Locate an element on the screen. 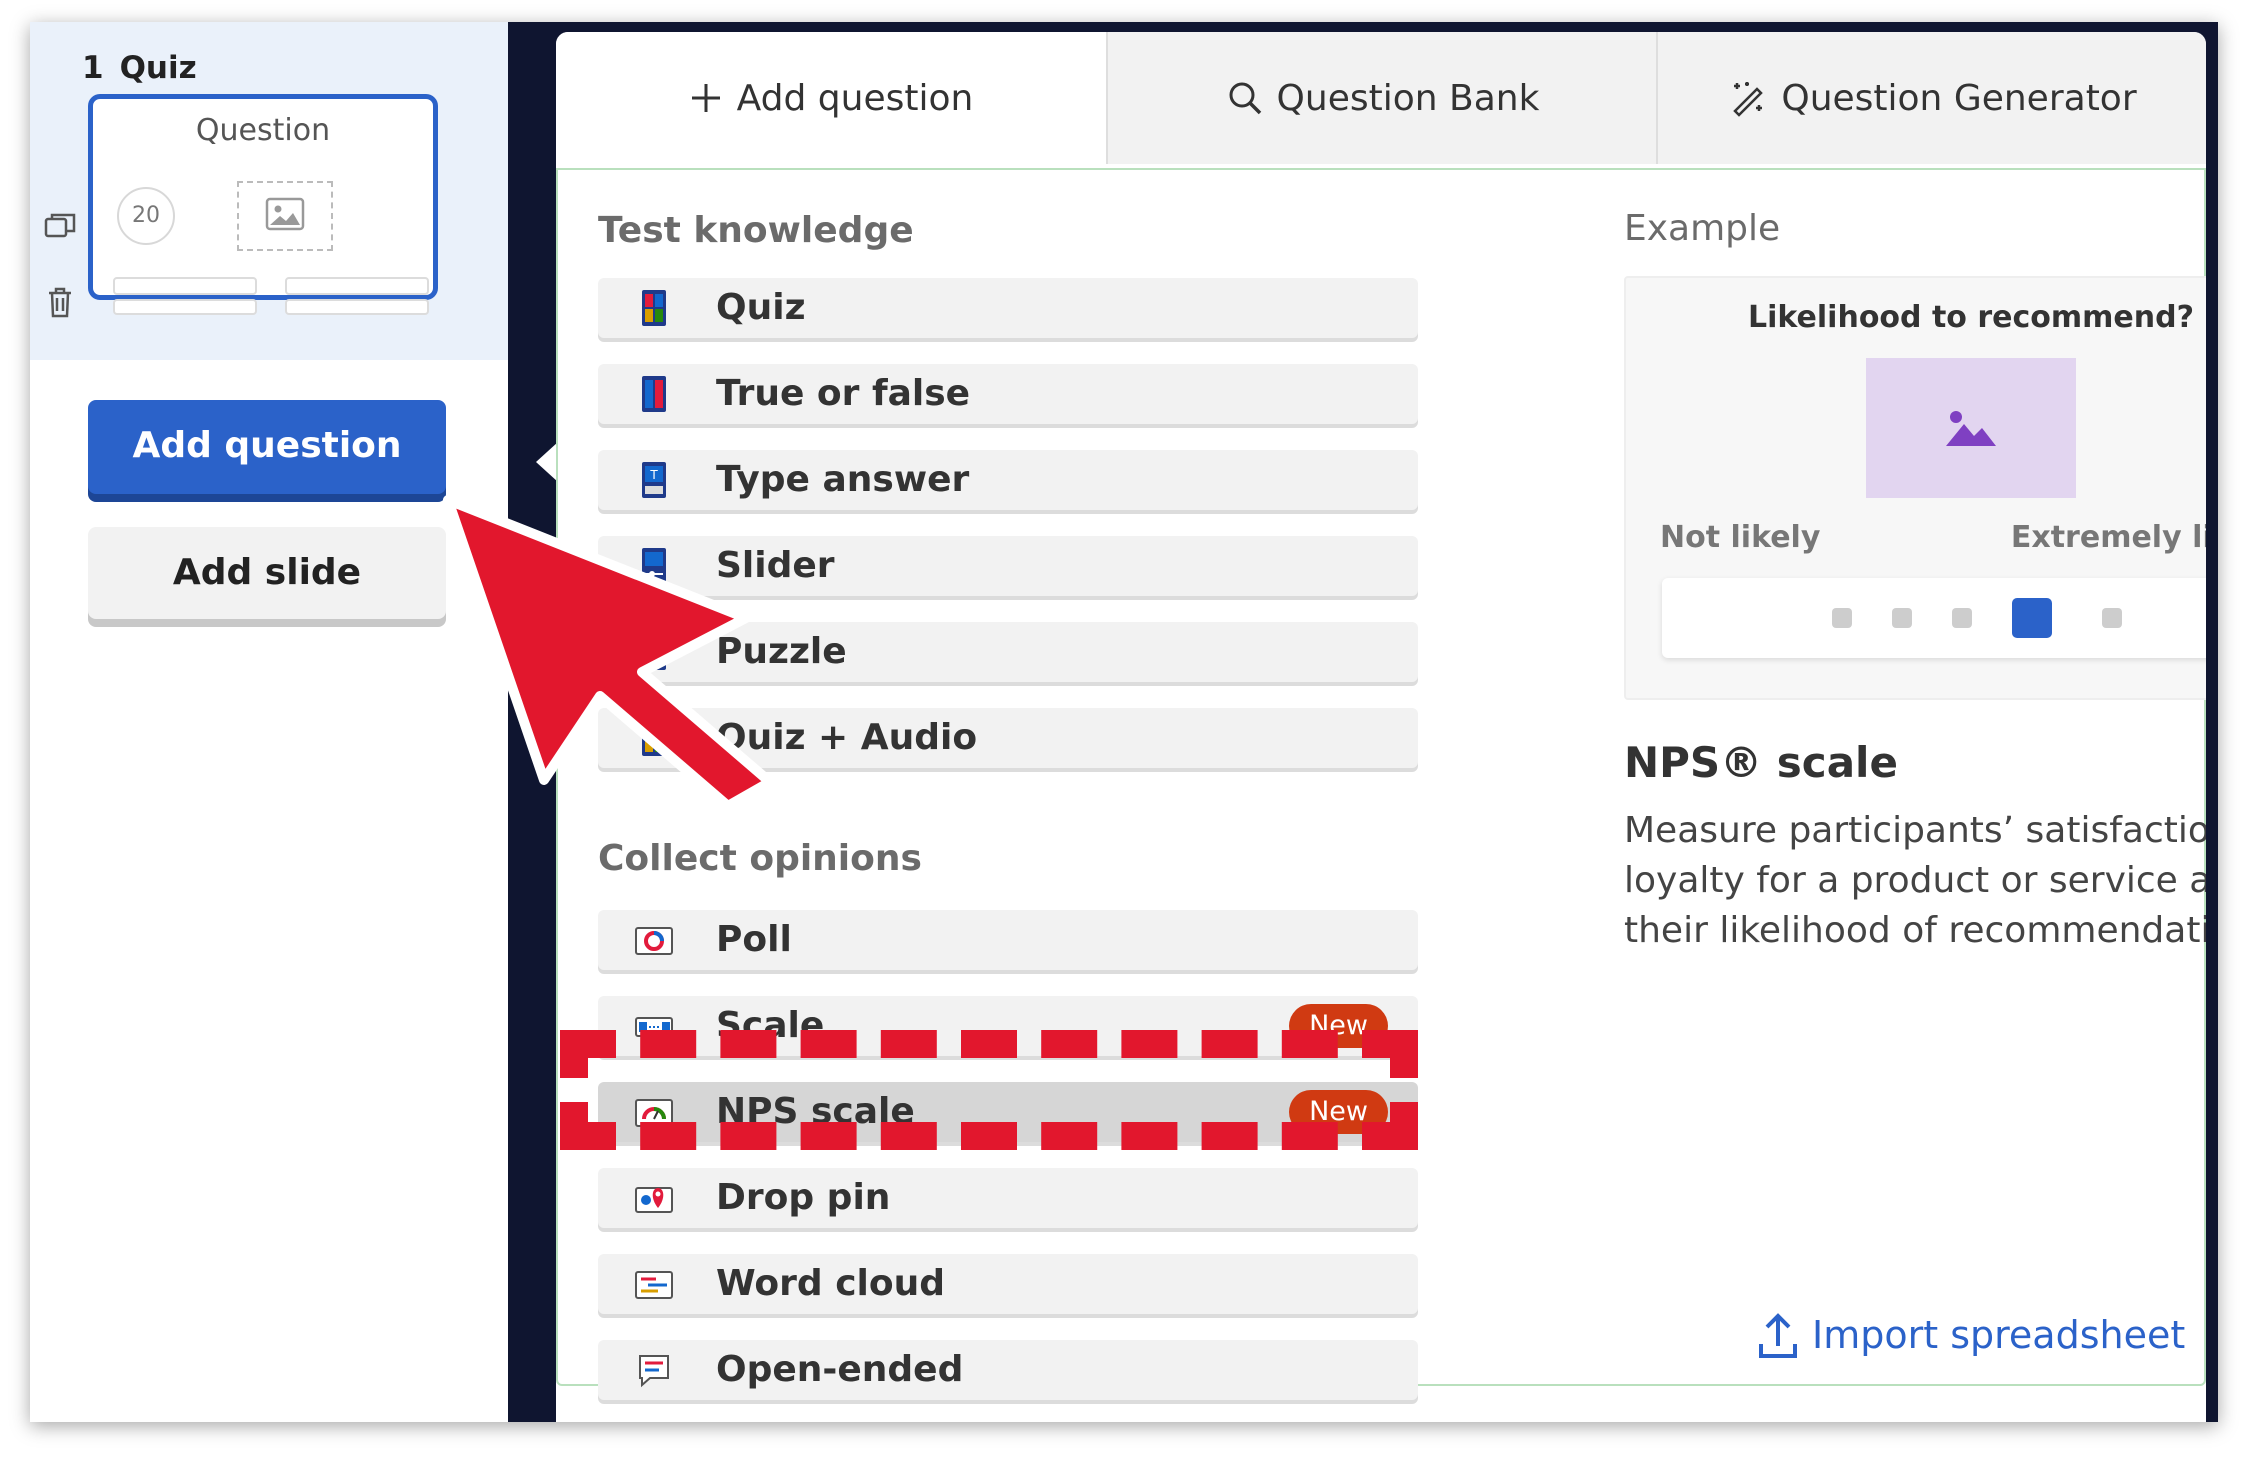 The image size is (2248, 1460). slide-list-item: 1 Quiz Question 20 is located at coordinates (269, 191).